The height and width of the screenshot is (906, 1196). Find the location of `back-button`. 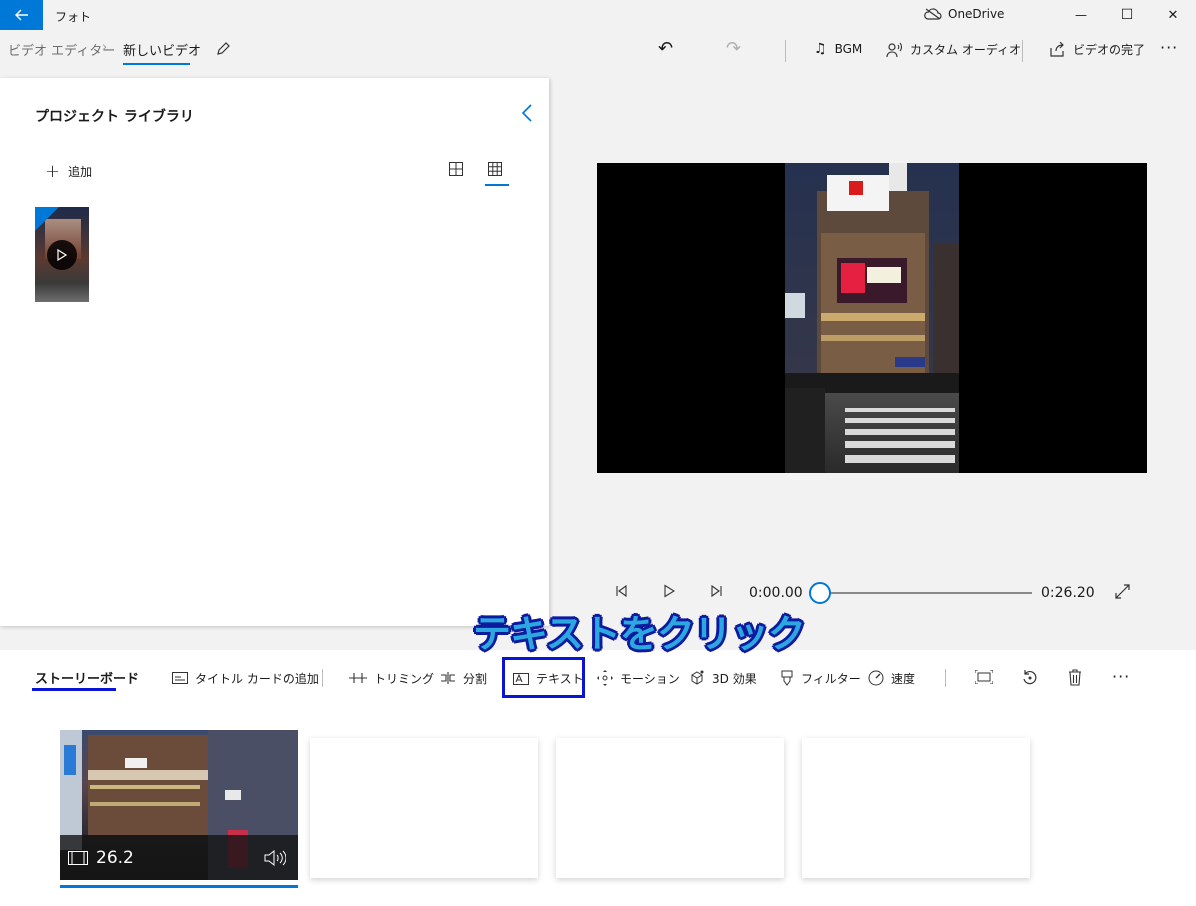

back-button is located at coordinates (21, 15).